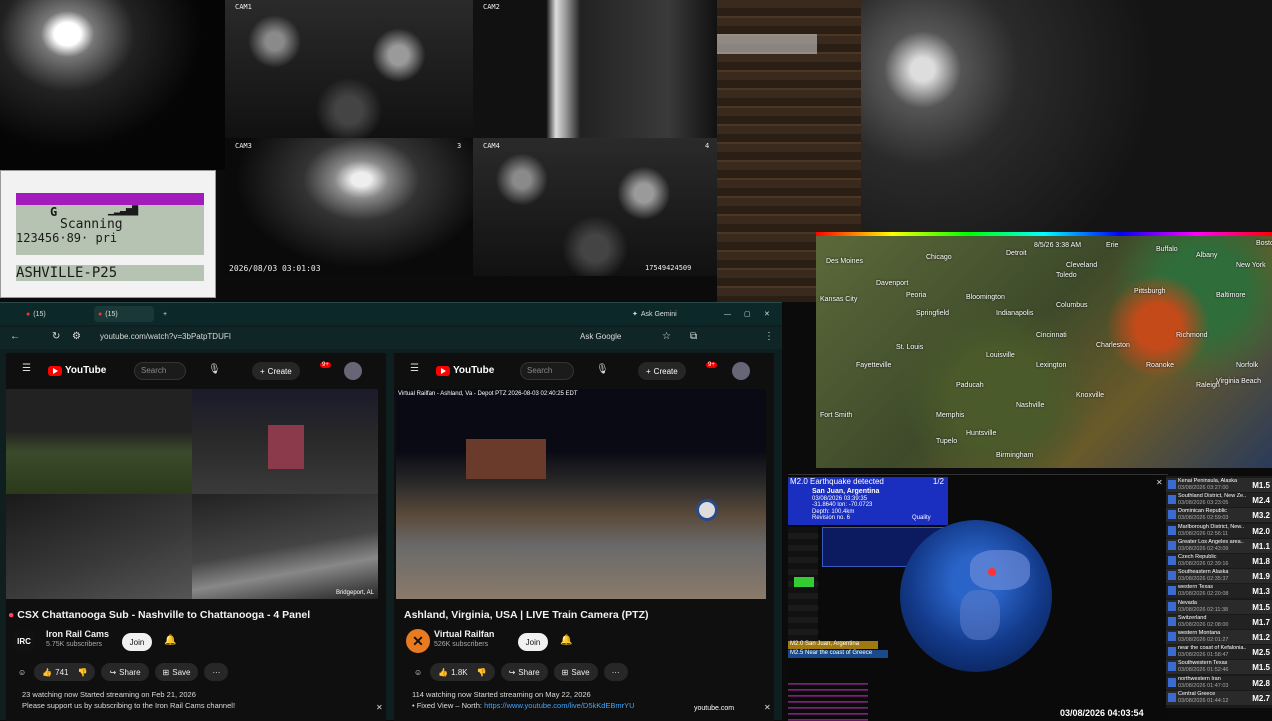 This screenshot has height=721, width=1272. I want to click on station-clock, so click(707, 510).